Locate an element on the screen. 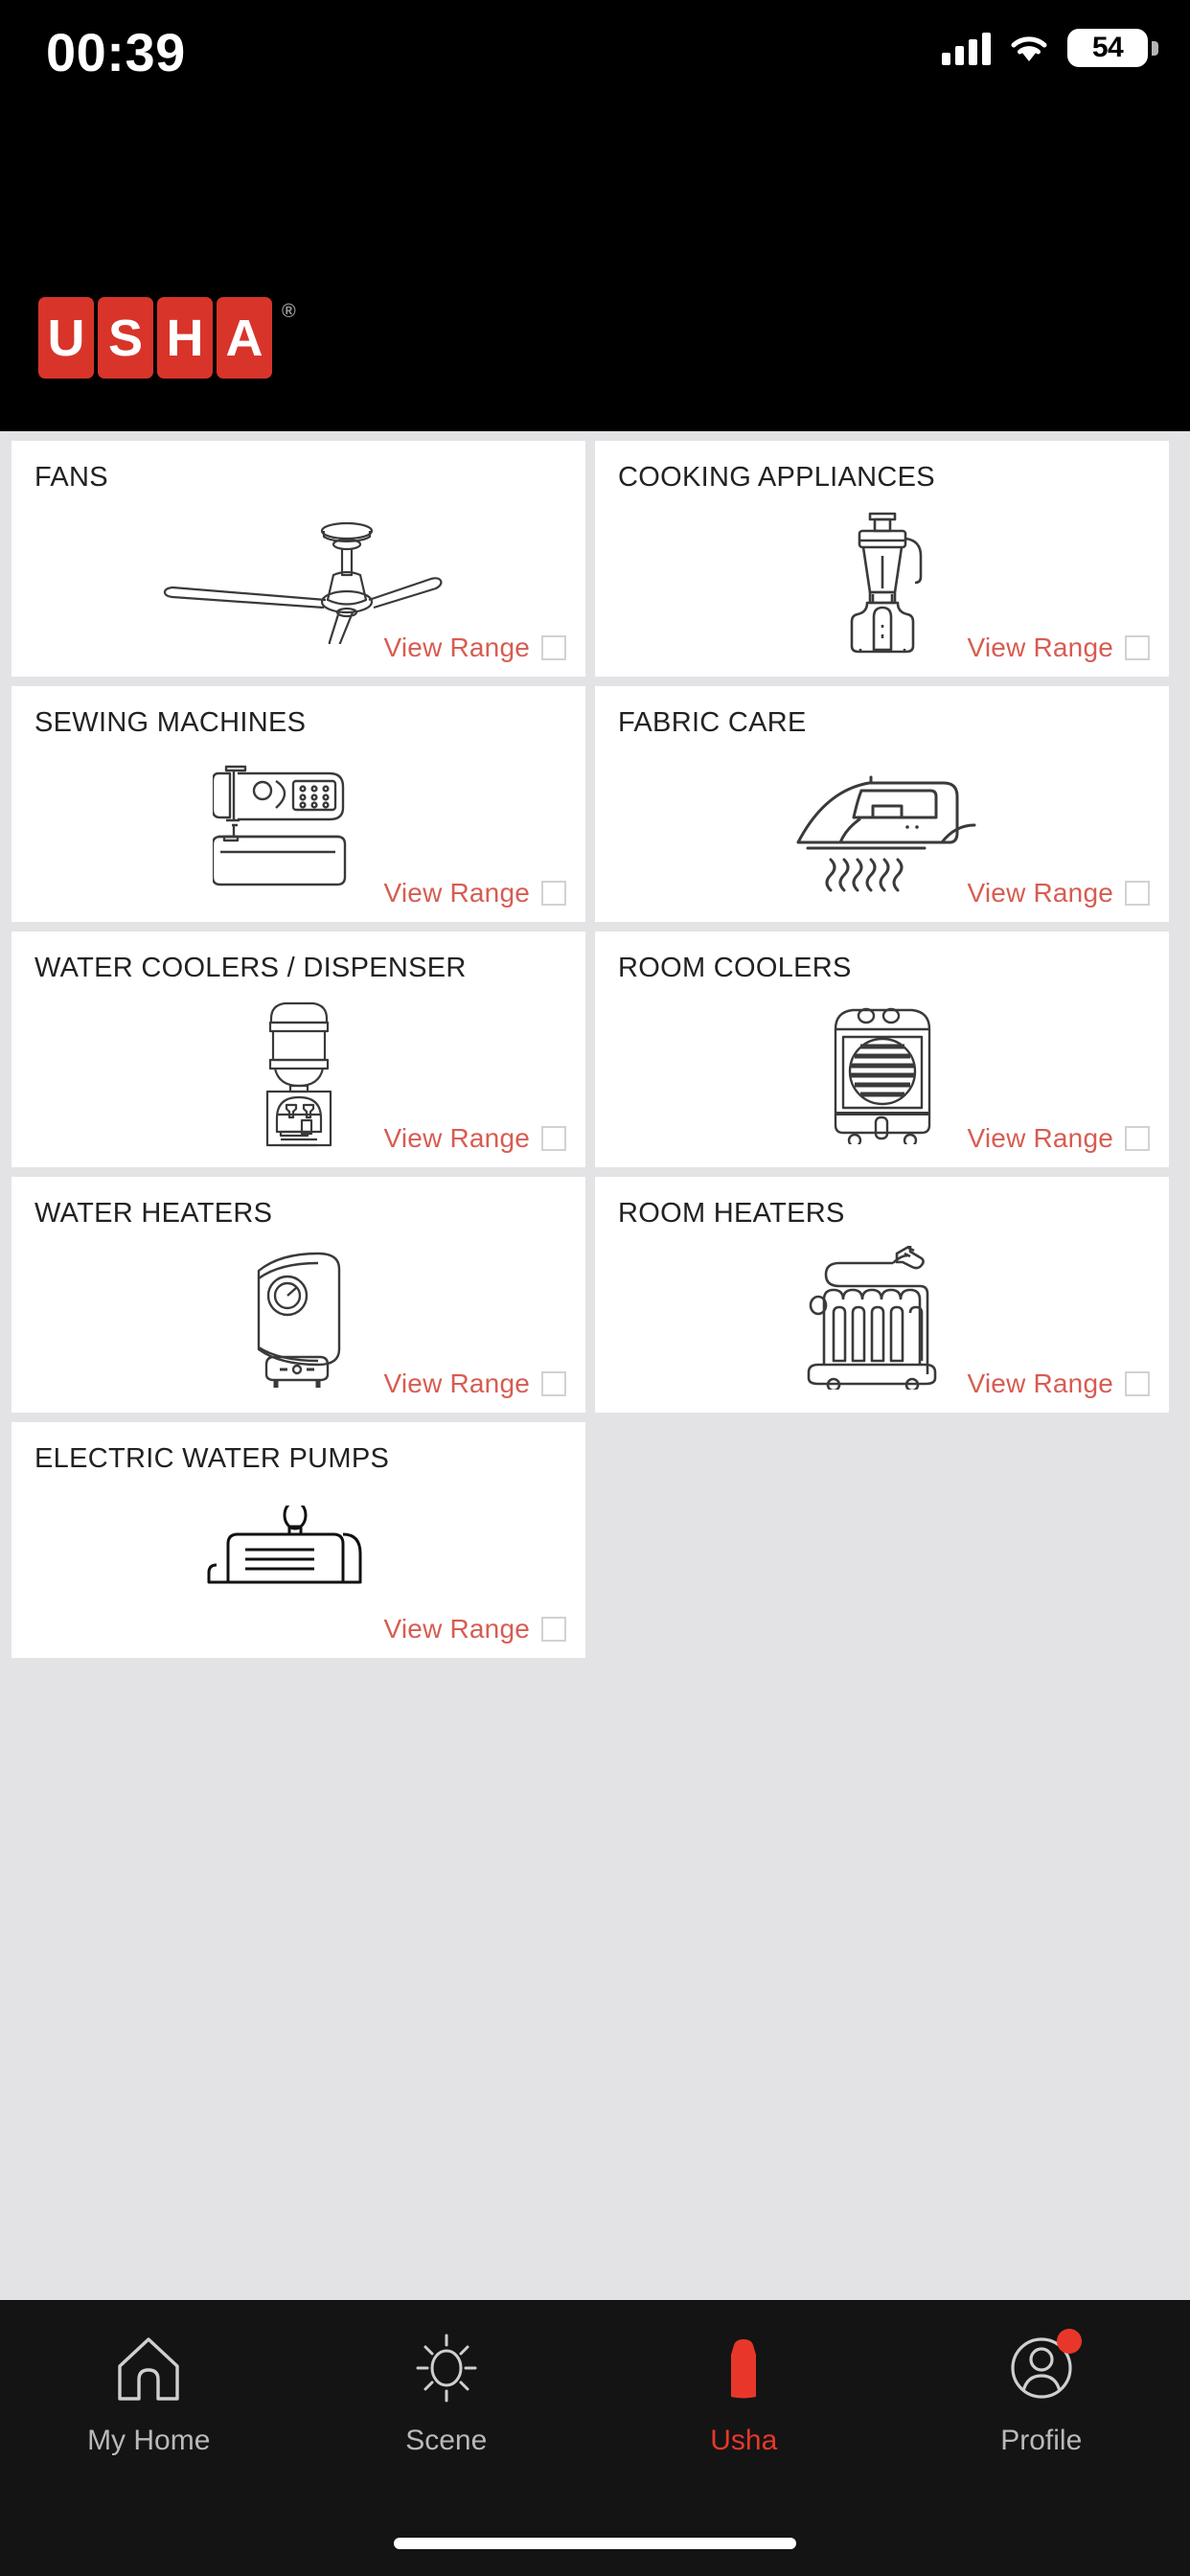  home-icon is located at coordinates (148, 2368).